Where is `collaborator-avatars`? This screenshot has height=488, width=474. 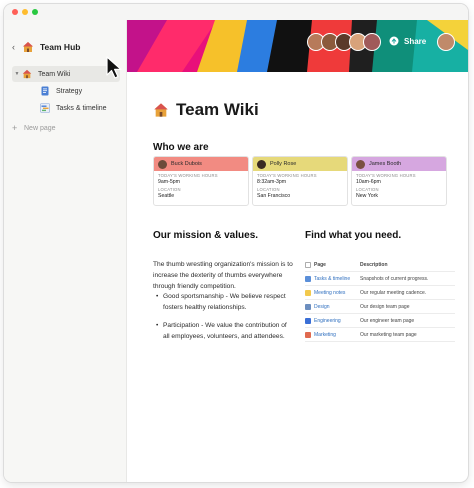
collaborator-avatars is located at coordinates (344, 42).